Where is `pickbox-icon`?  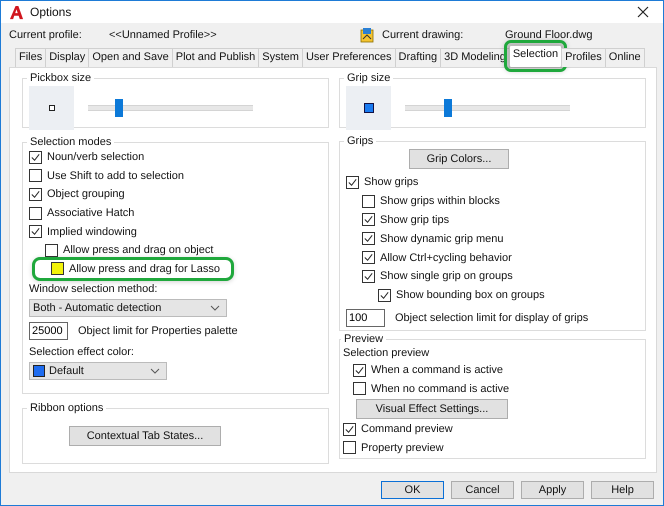
pickbox-icon is located at coordinates (51, 108).